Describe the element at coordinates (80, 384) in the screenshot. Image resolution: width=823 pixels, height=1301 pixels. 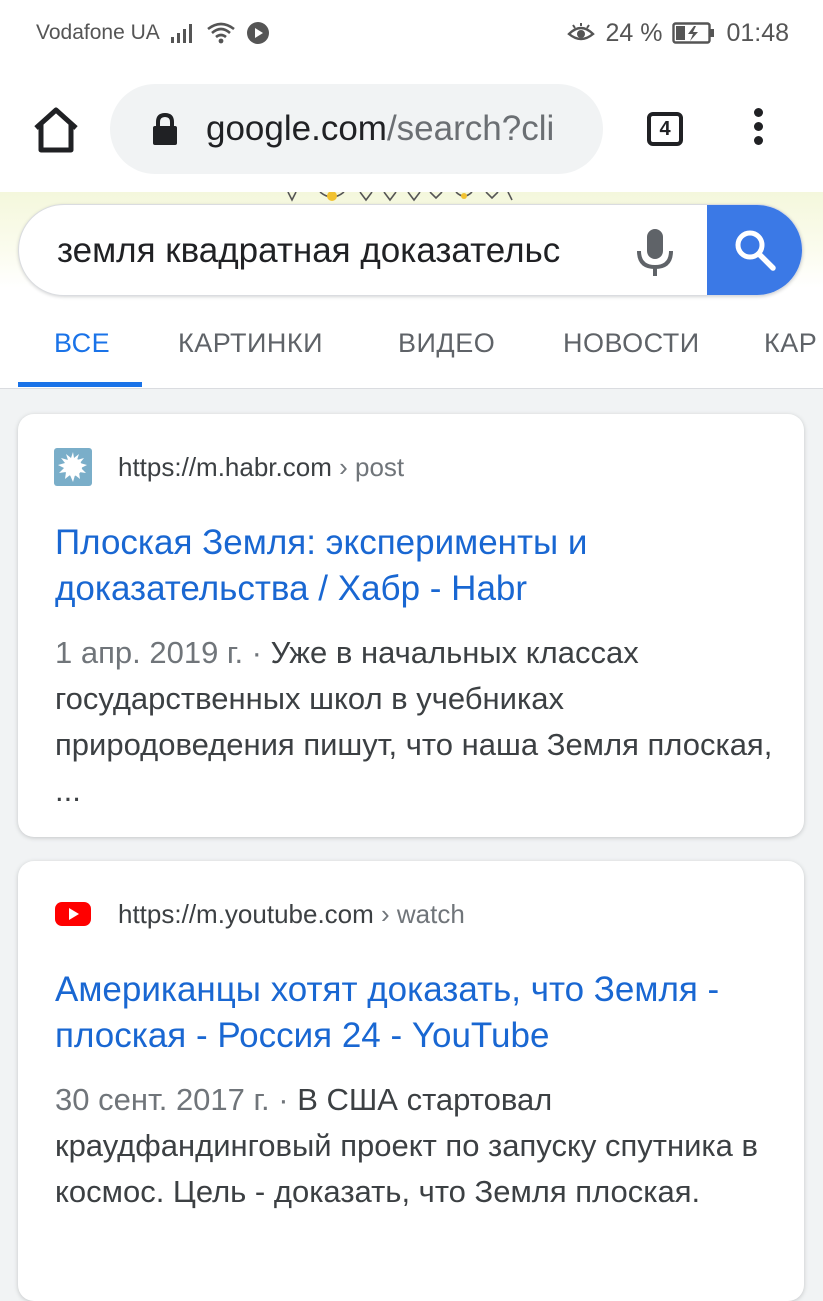
I see `active-tab-indicator` at that location.